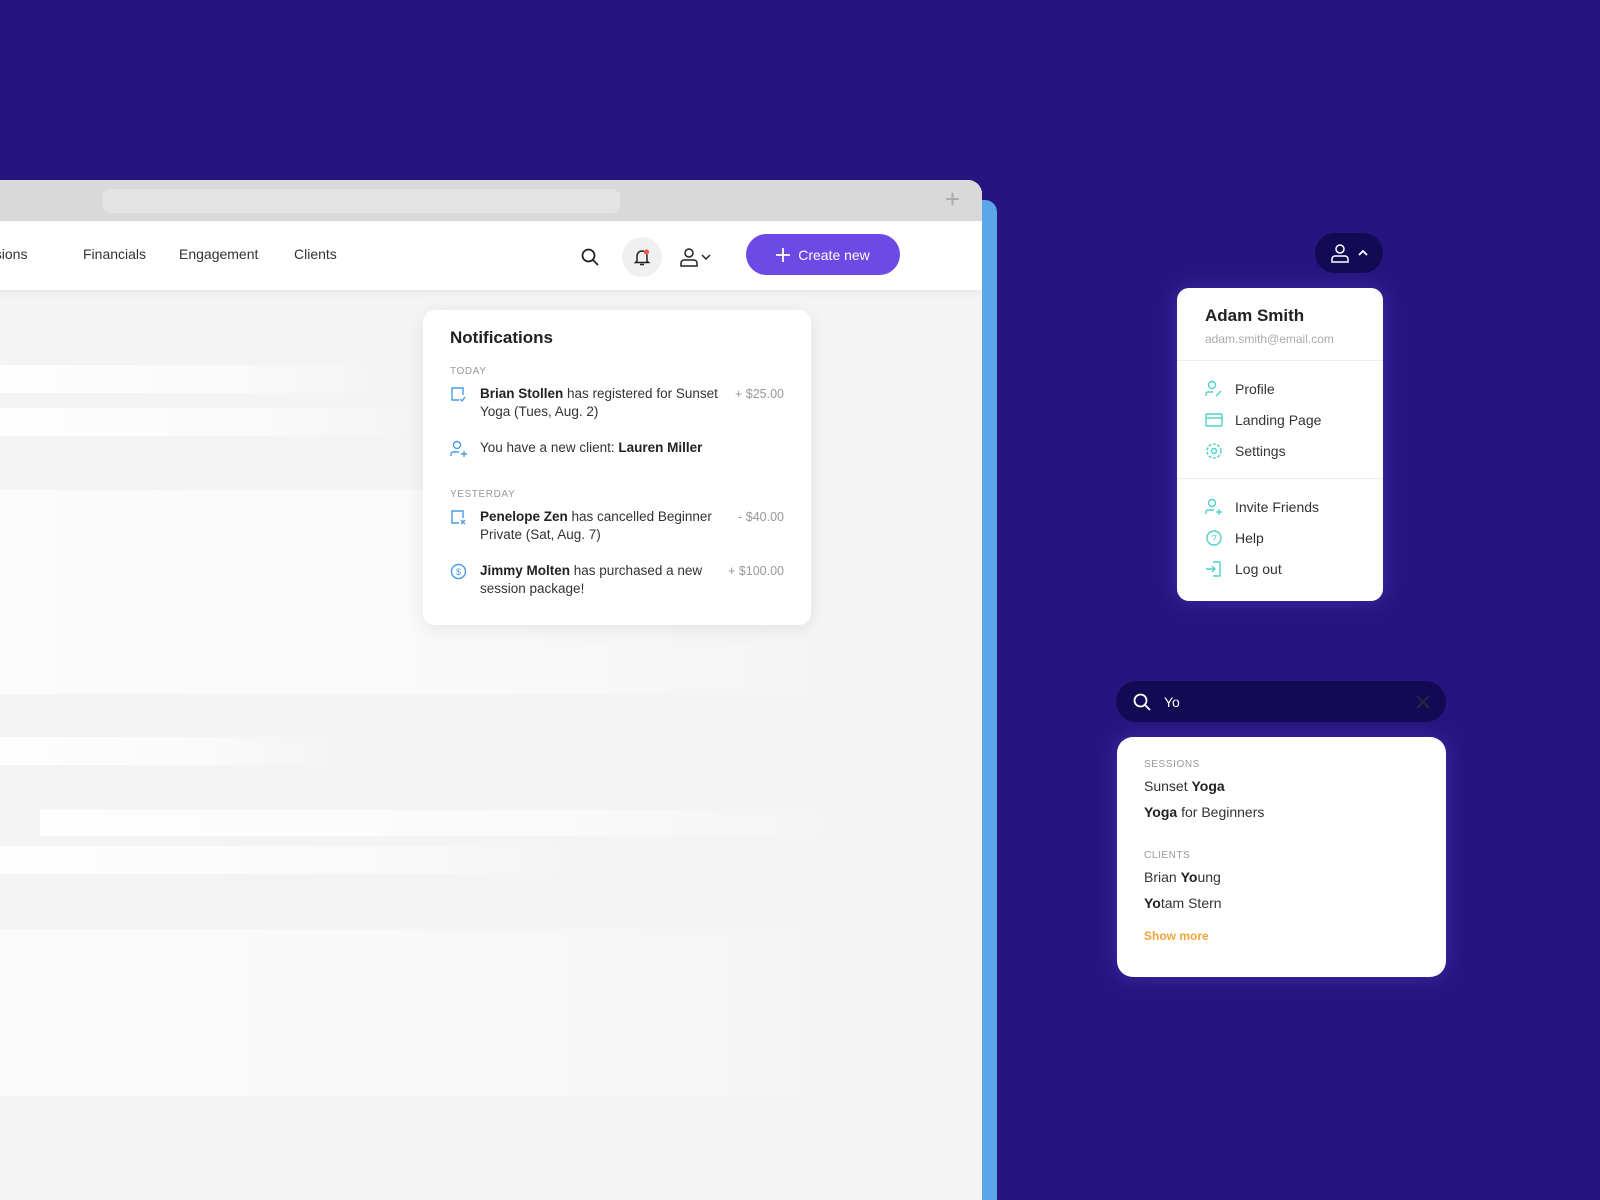  What do you see at coordinates (459, 526) in the screenshot?
I see `calendar-x-icon` at bounding box center [459, 526].